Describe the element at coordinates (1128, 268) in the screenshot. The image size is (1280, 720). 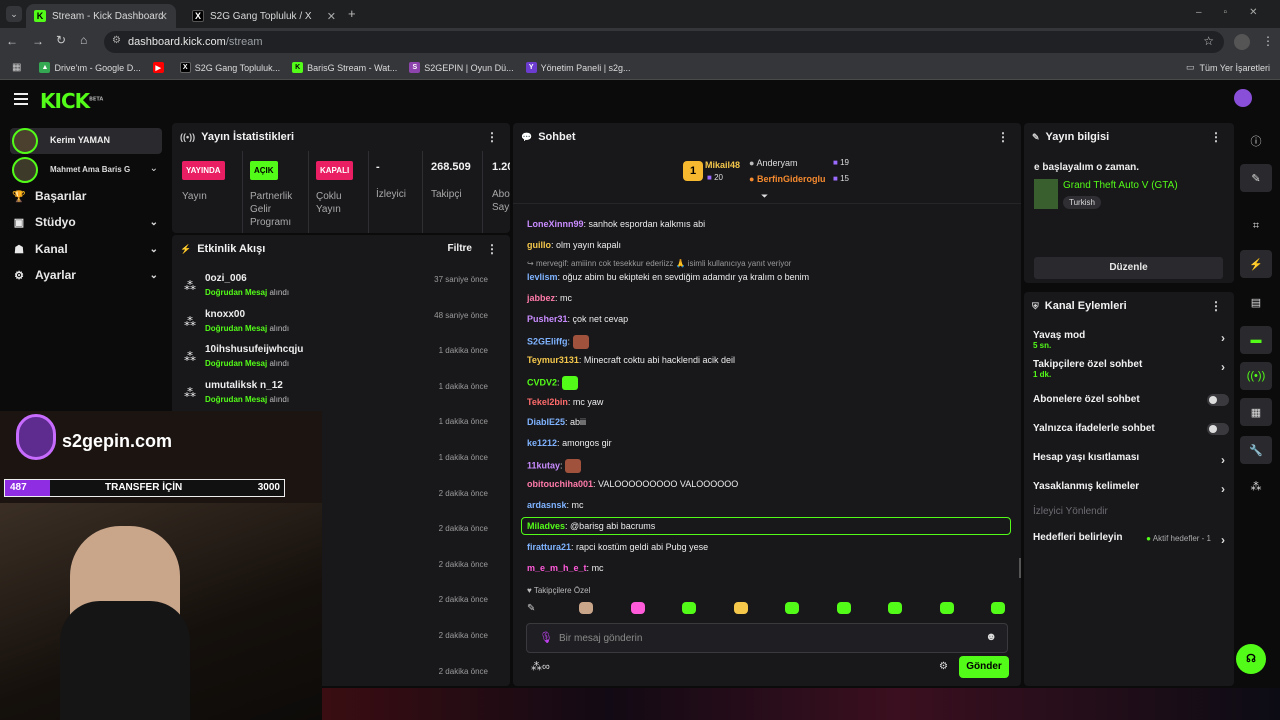
I see `edit-button: Düzenle` at that location.